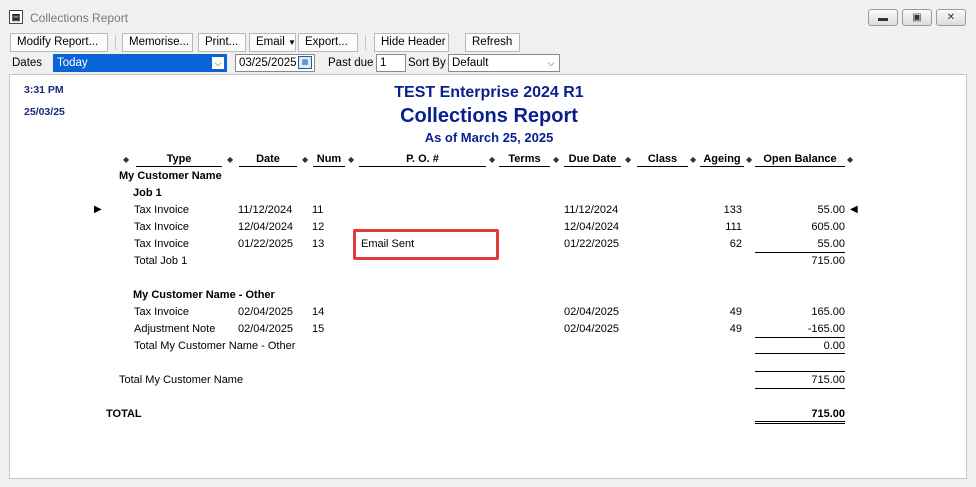  What do you see at coordinates (662, 160) in the screenshot?
I see `column-header-class: Class` at bounding box center [662, 160].